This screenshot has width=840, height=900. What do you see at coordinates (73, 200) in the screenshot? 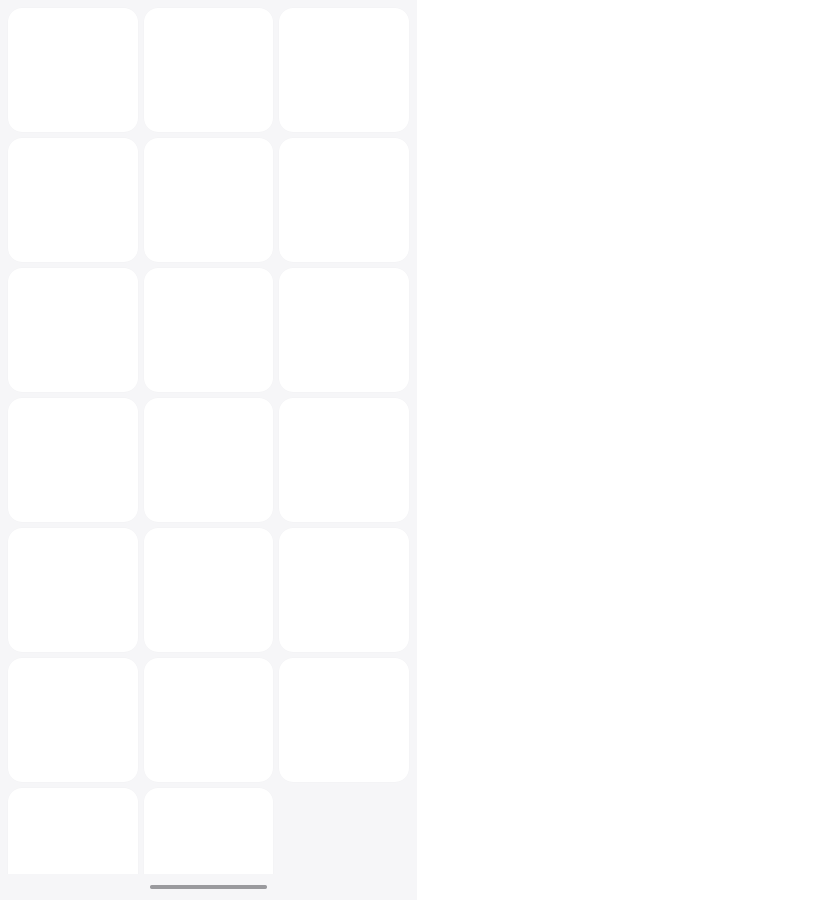
I see `menu-card-receiver` at bounding box center [73, 200].